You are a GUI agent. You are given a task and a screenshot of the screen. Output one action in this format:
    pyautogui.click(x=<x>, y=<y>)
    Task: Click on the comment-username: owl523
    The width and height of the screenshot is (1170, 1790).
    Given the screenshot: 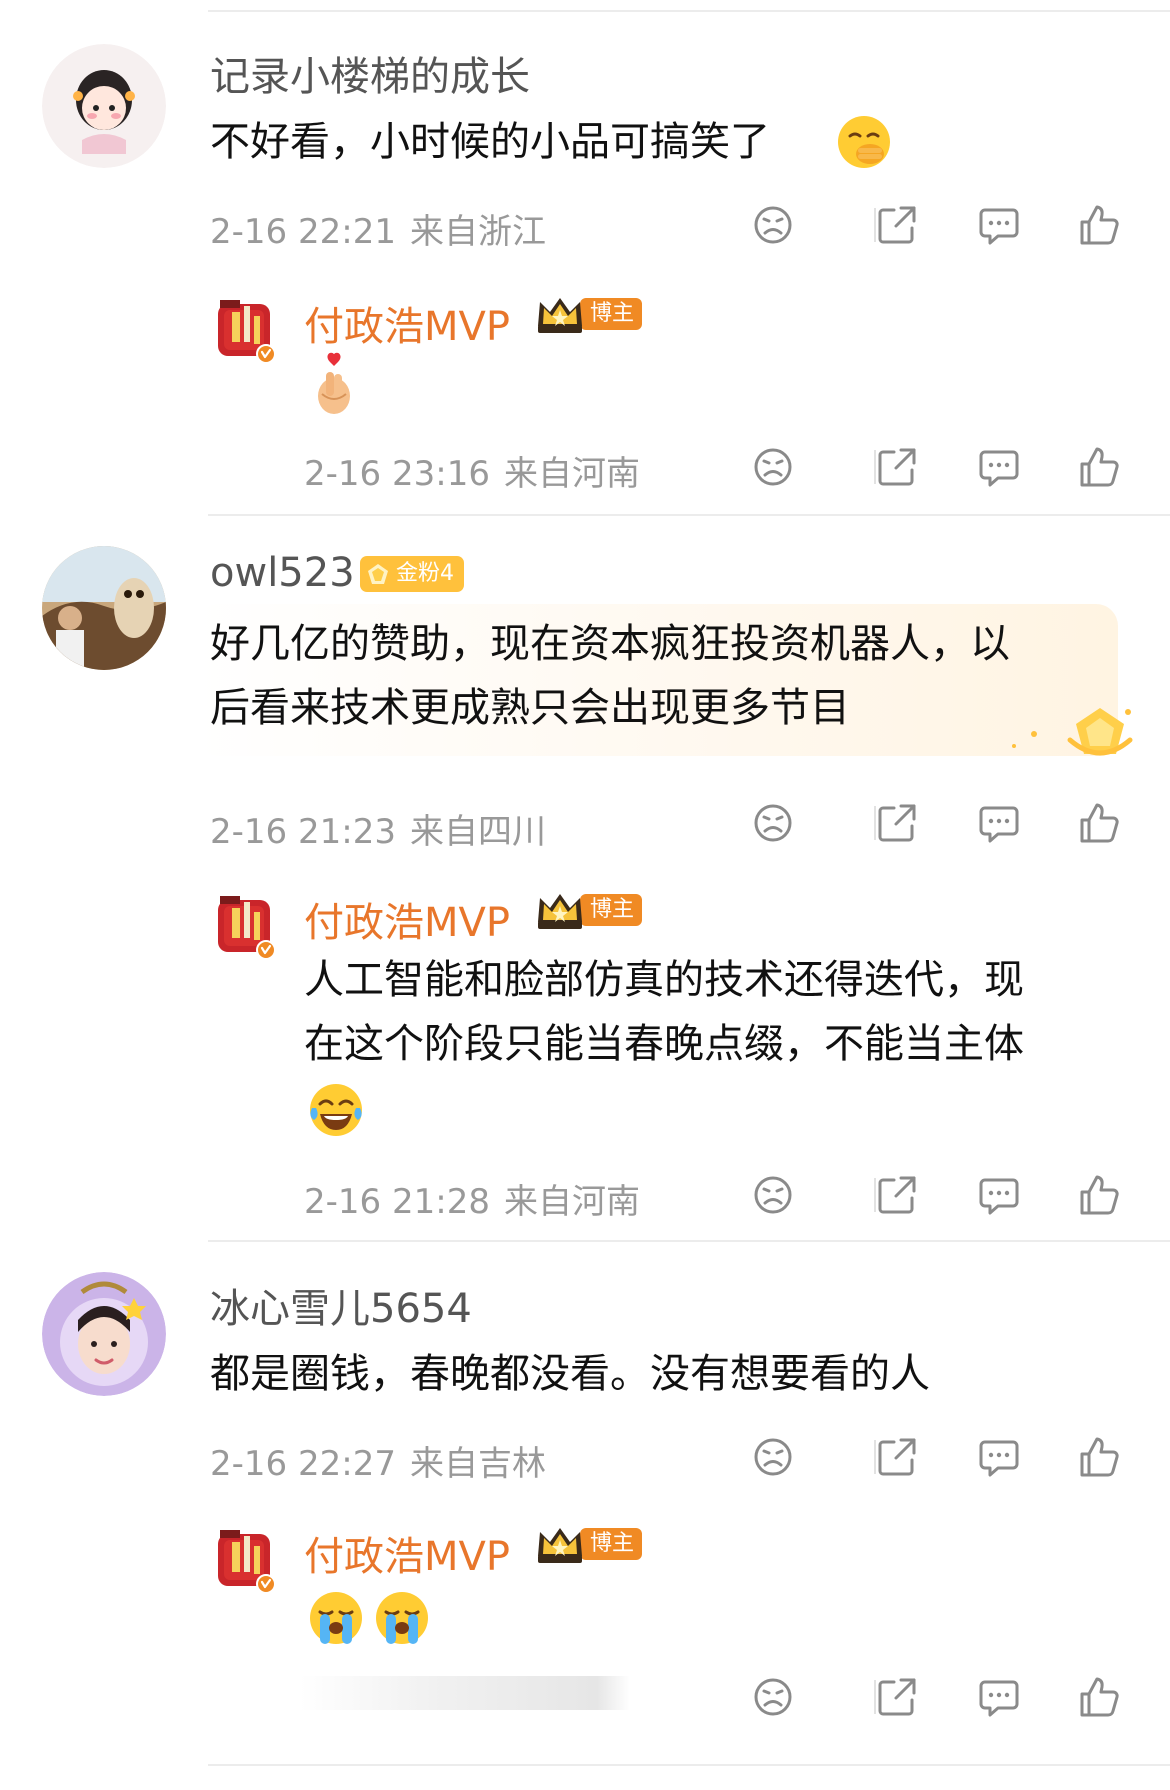 What is the action you would take?
    pyautogui.click(x=282, y=573)
    